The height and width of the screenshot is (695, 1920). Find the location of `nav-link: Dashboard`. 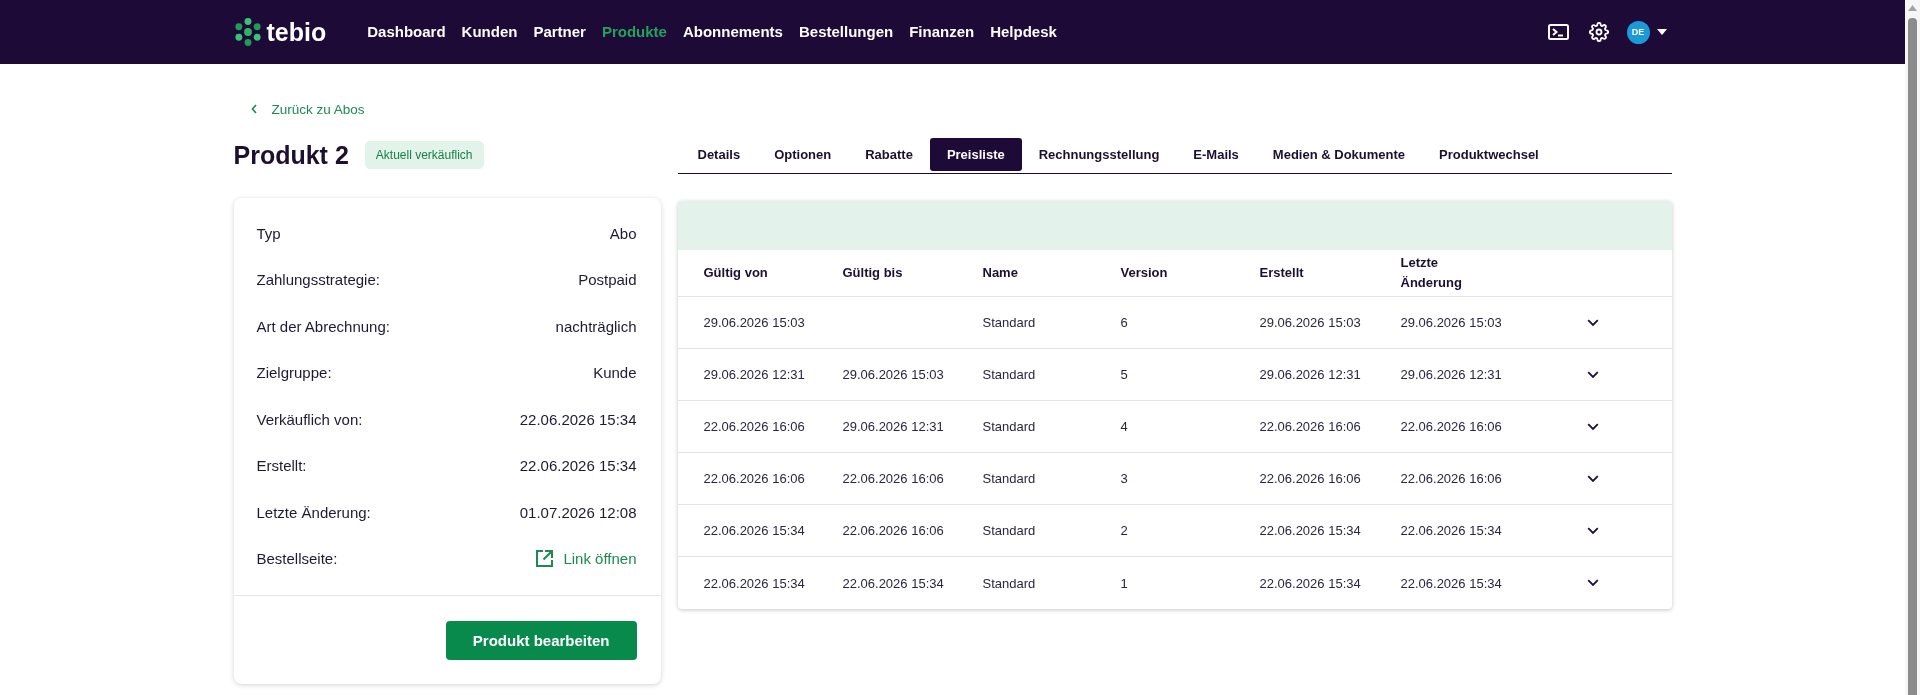

nav-link: Dashboard is located at coordinates (406, 32).